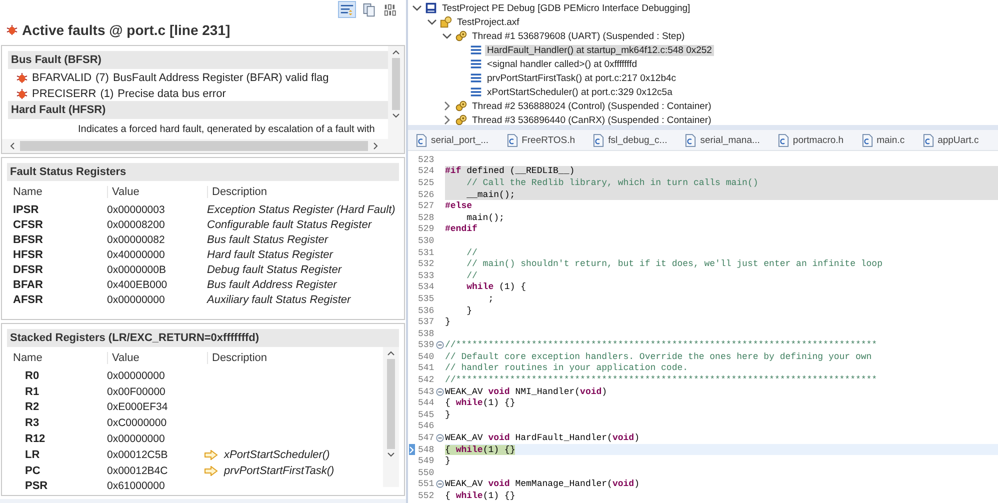  Describe the element at coordinates (476, 92) in the screenshot. I see `stack-frame-icon` at that location.